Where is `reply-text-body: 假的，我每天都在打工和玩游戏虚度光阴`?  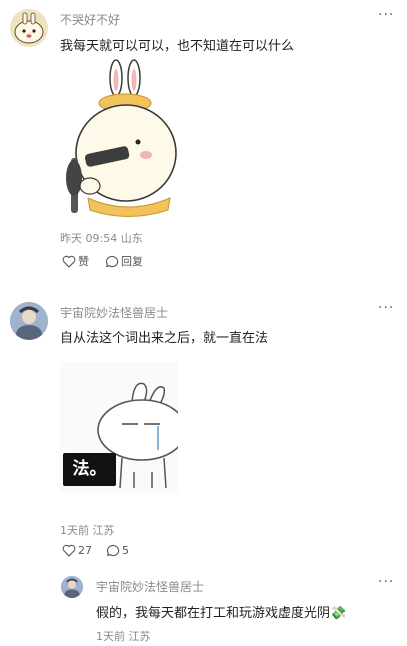
reply-text-body: 假的，我每天都在打工和玩游戏虚度光阴 is located at coordinates (213, 613).